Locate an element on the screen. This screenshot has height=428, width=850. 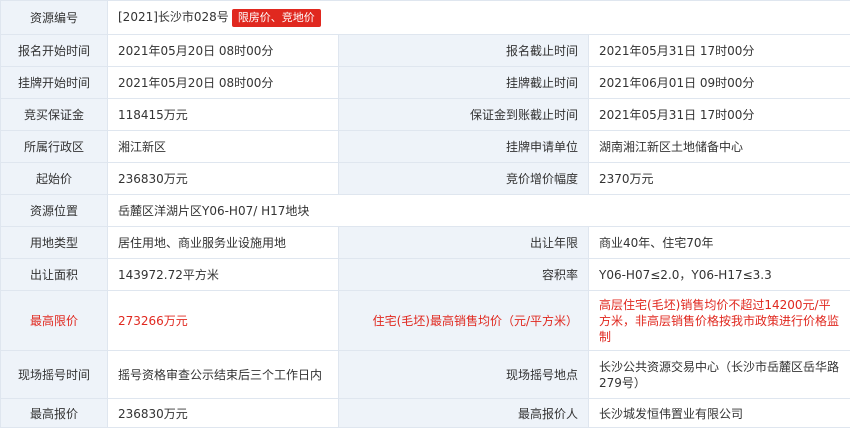
value-location: 岳麓区洋湖片区Y06-H07/ H17地块 is located at coordinates (479, 211).